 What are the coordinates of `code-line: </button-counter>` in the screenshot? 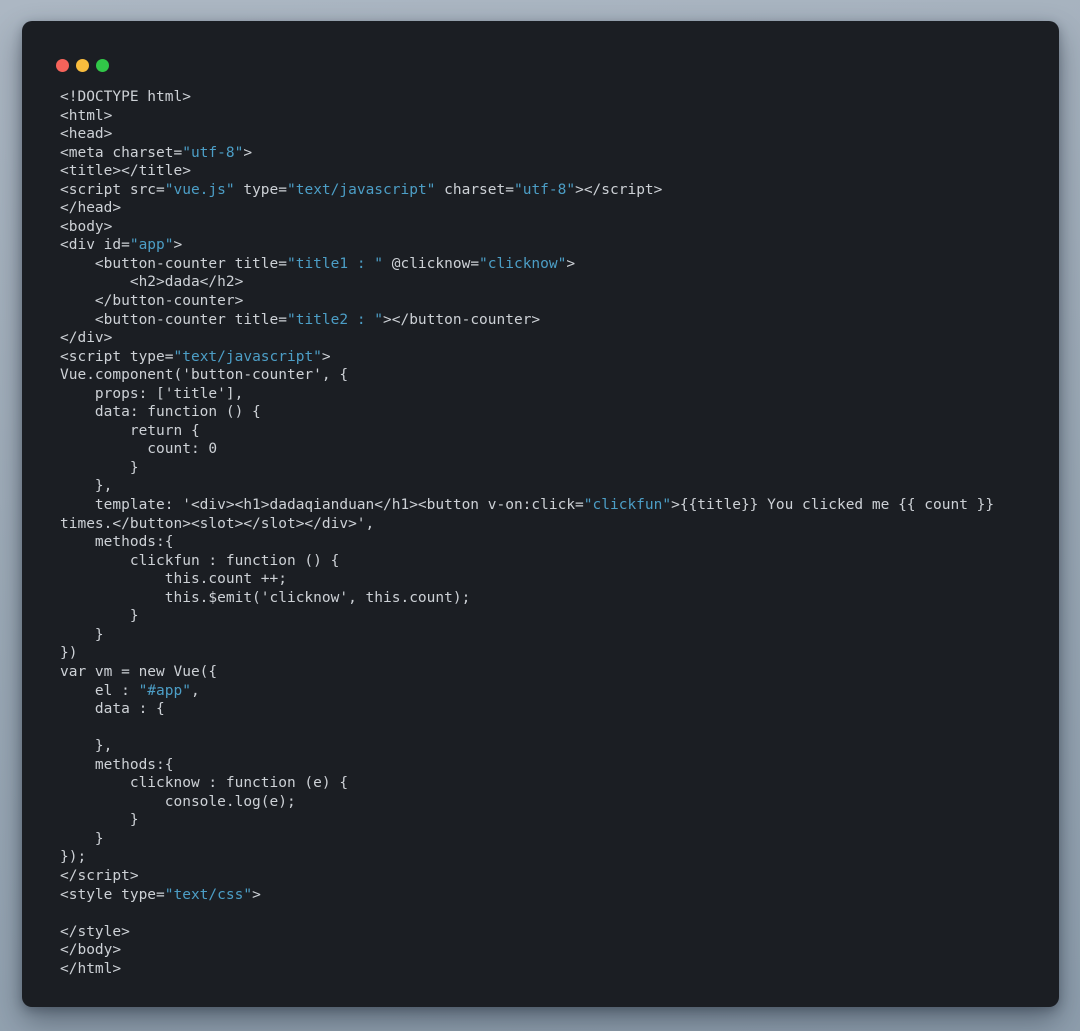 It's located at (554, 301).